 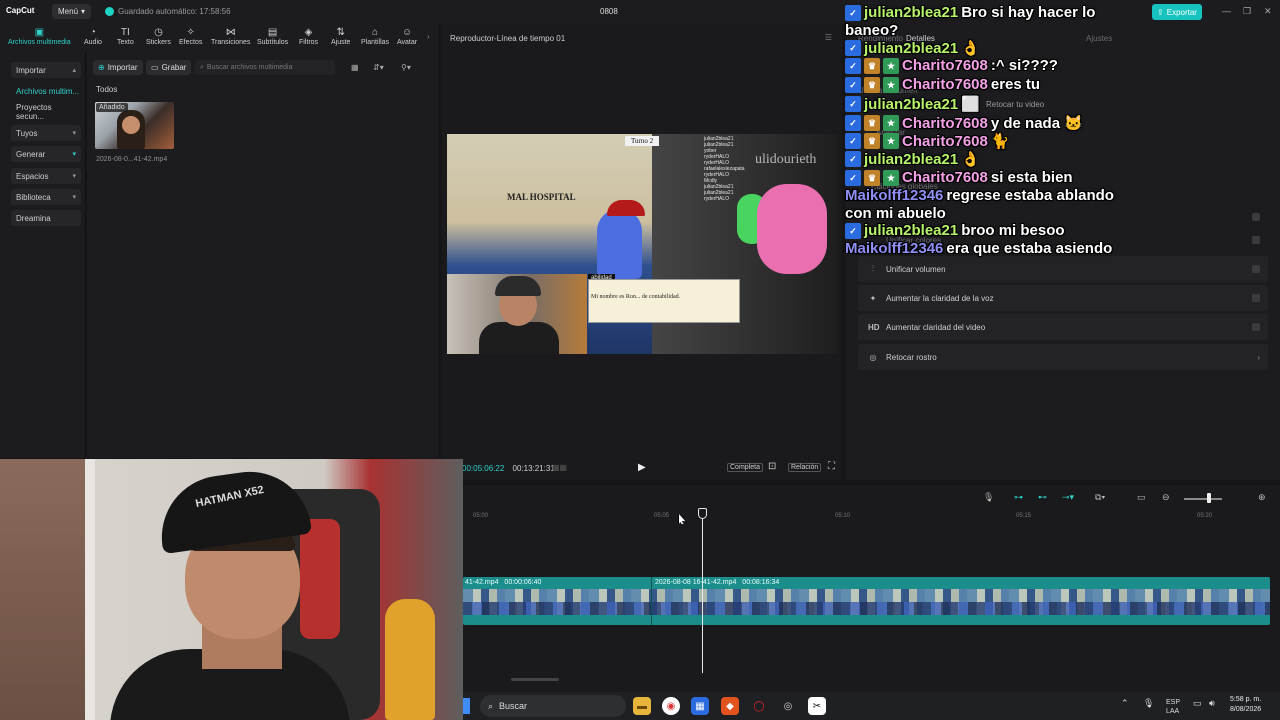 What do you see at coordinates (828, 37) in the screenshot?
I see `hamburger-icon: ☰` at bounding box center [828, 37].